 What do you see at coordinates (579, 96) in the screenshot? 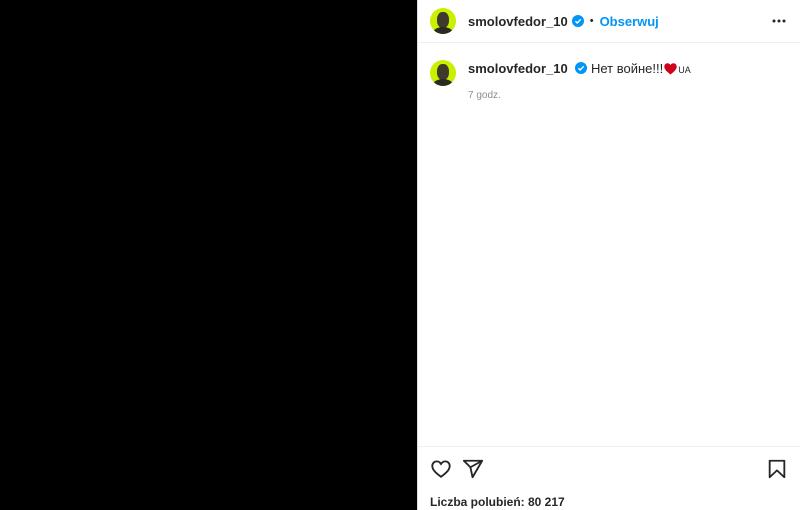
I see `post-timestamp: 7 godz.` at bounding box center [579, 96].